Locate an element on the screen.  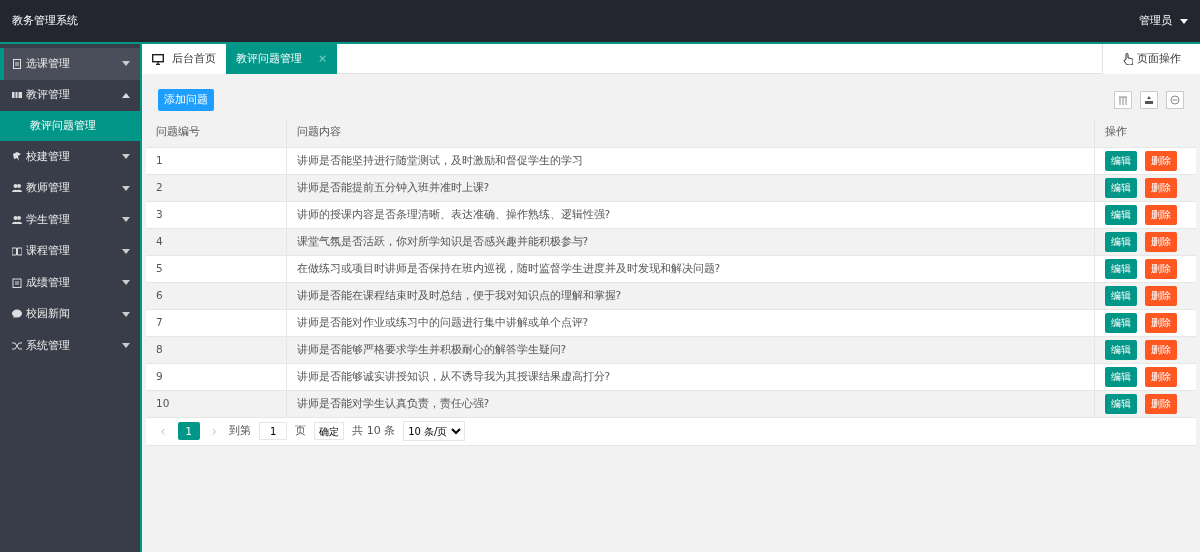
app-title: 教务管理系统 is located at coordinates (45, 20).